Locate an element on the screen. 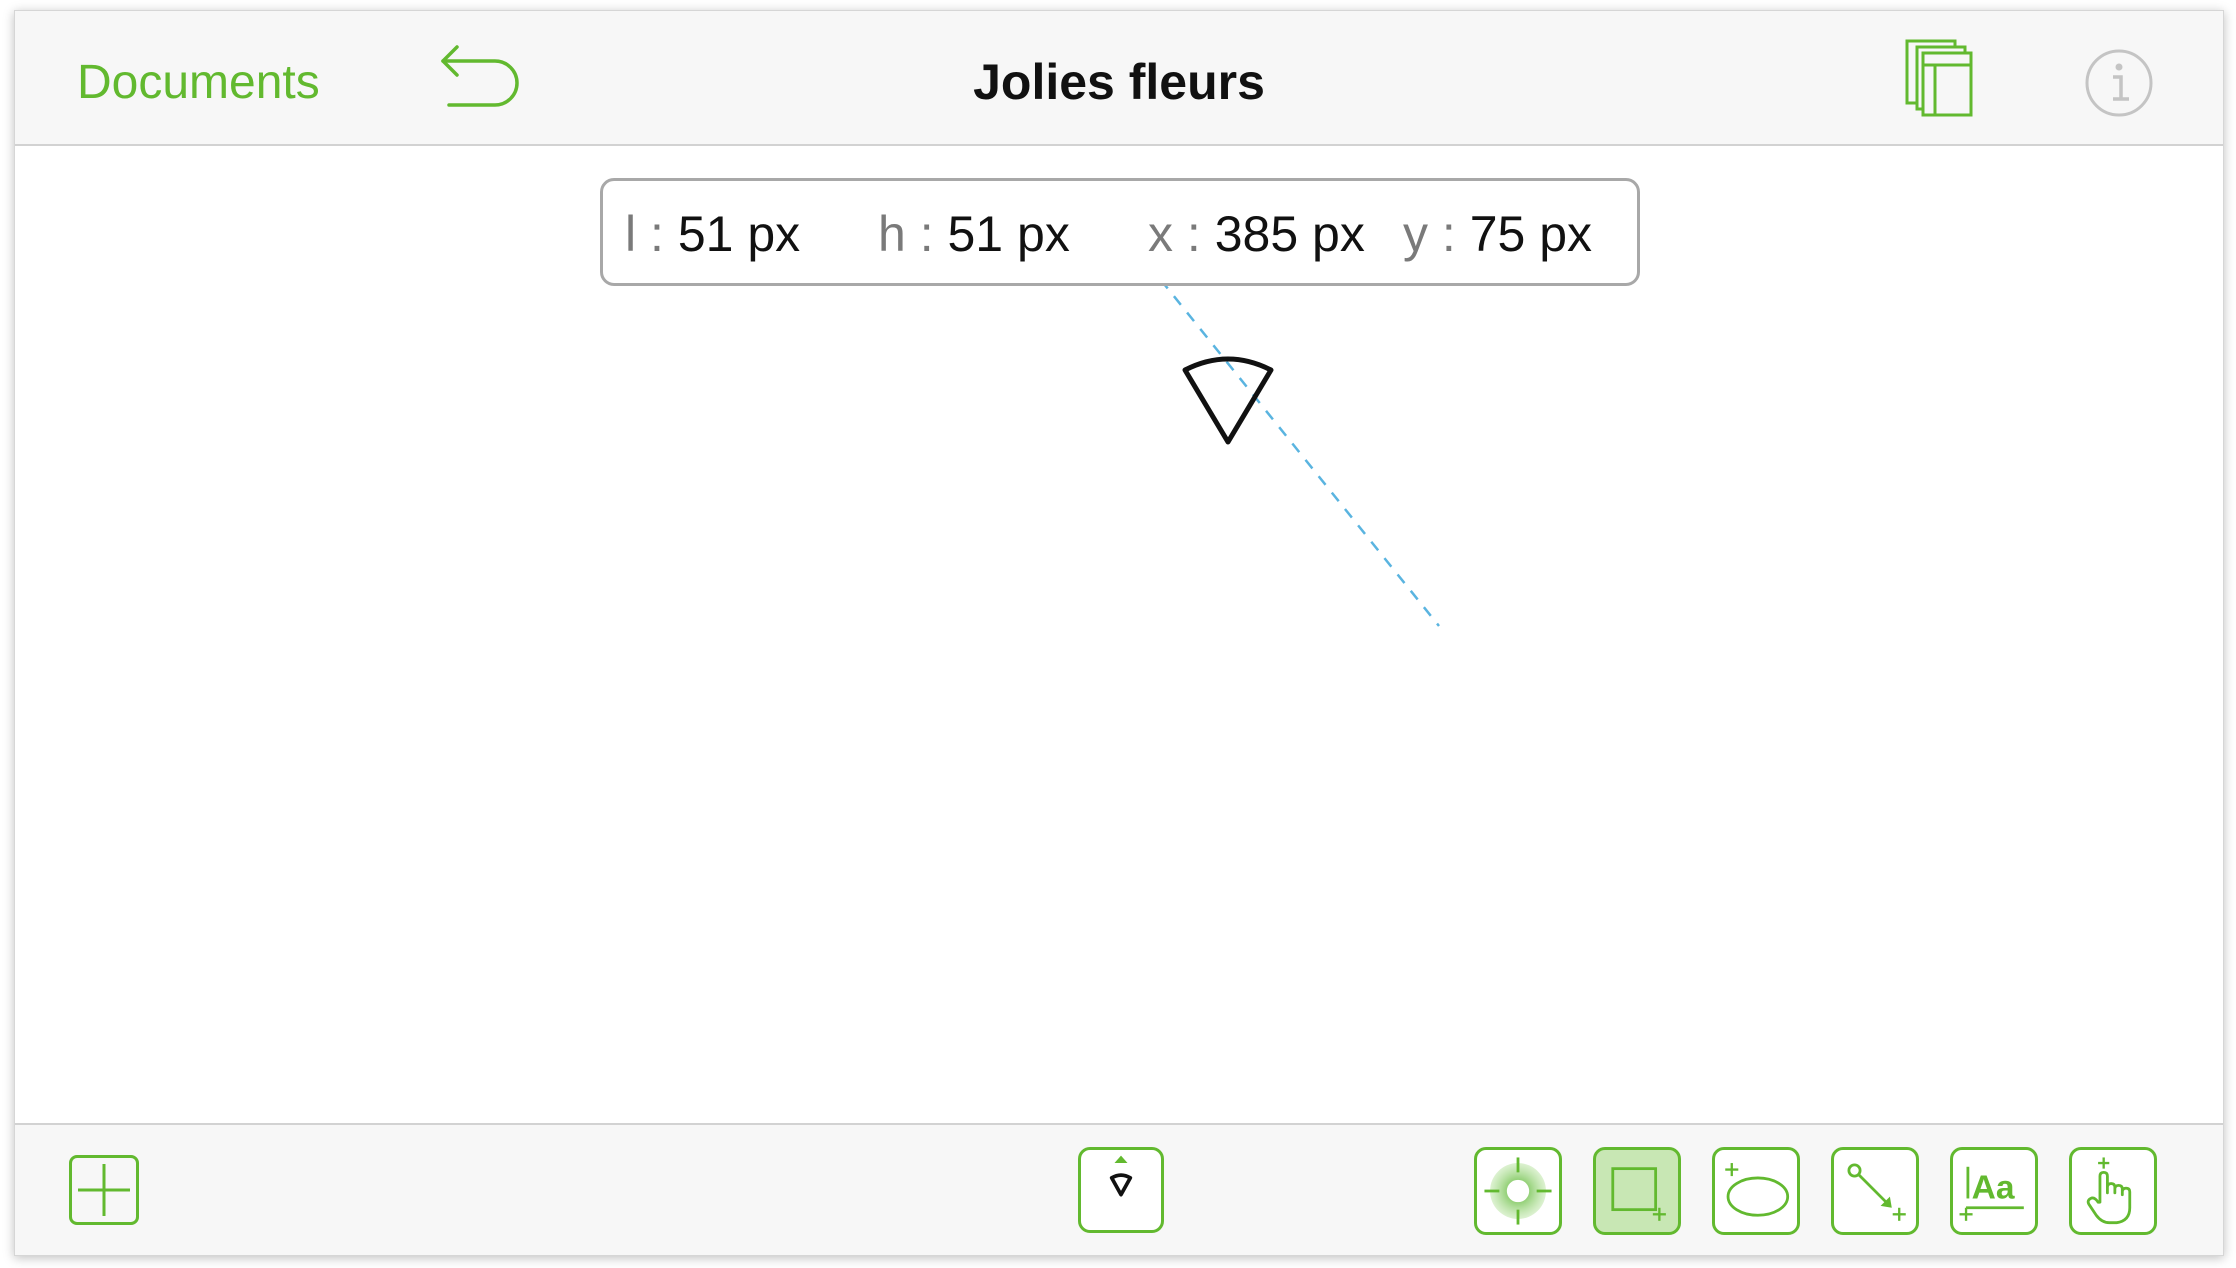  dimensions-bar: l : 51 px h : 51 px x : 385 px y : 75 px is located at coordinates (1120, 232).